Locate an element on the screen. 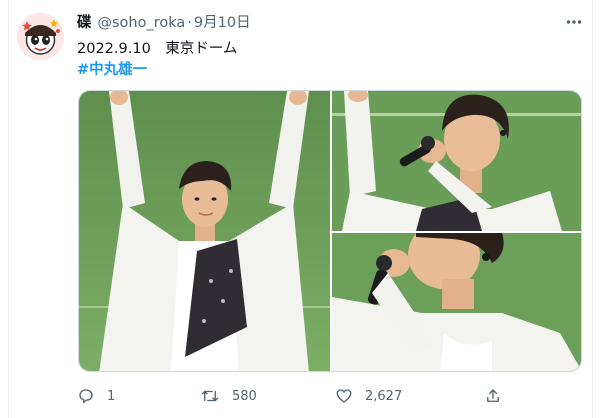 The width and height of the screenshot is (600, 418). heart-icon is located at coordinates (344, 396).